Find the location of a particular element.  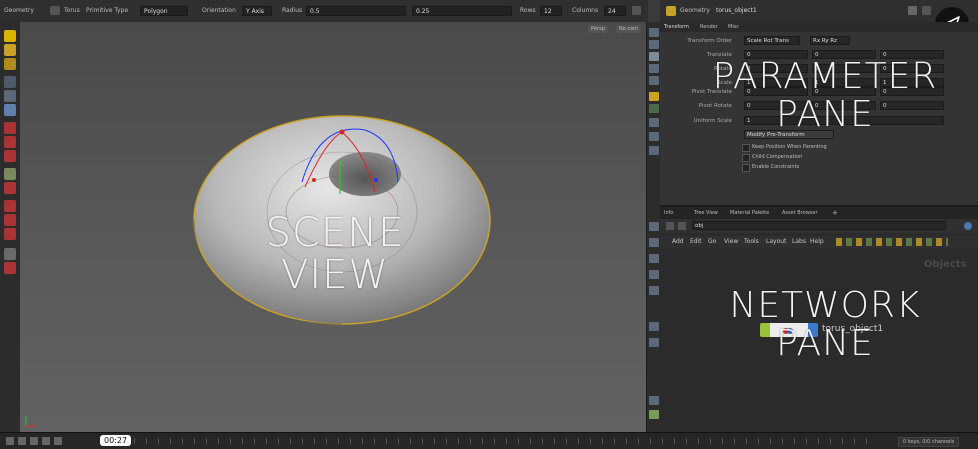

timeline: 00:27 0 keys, 0/0 channels is located at coordinates (489, 440).